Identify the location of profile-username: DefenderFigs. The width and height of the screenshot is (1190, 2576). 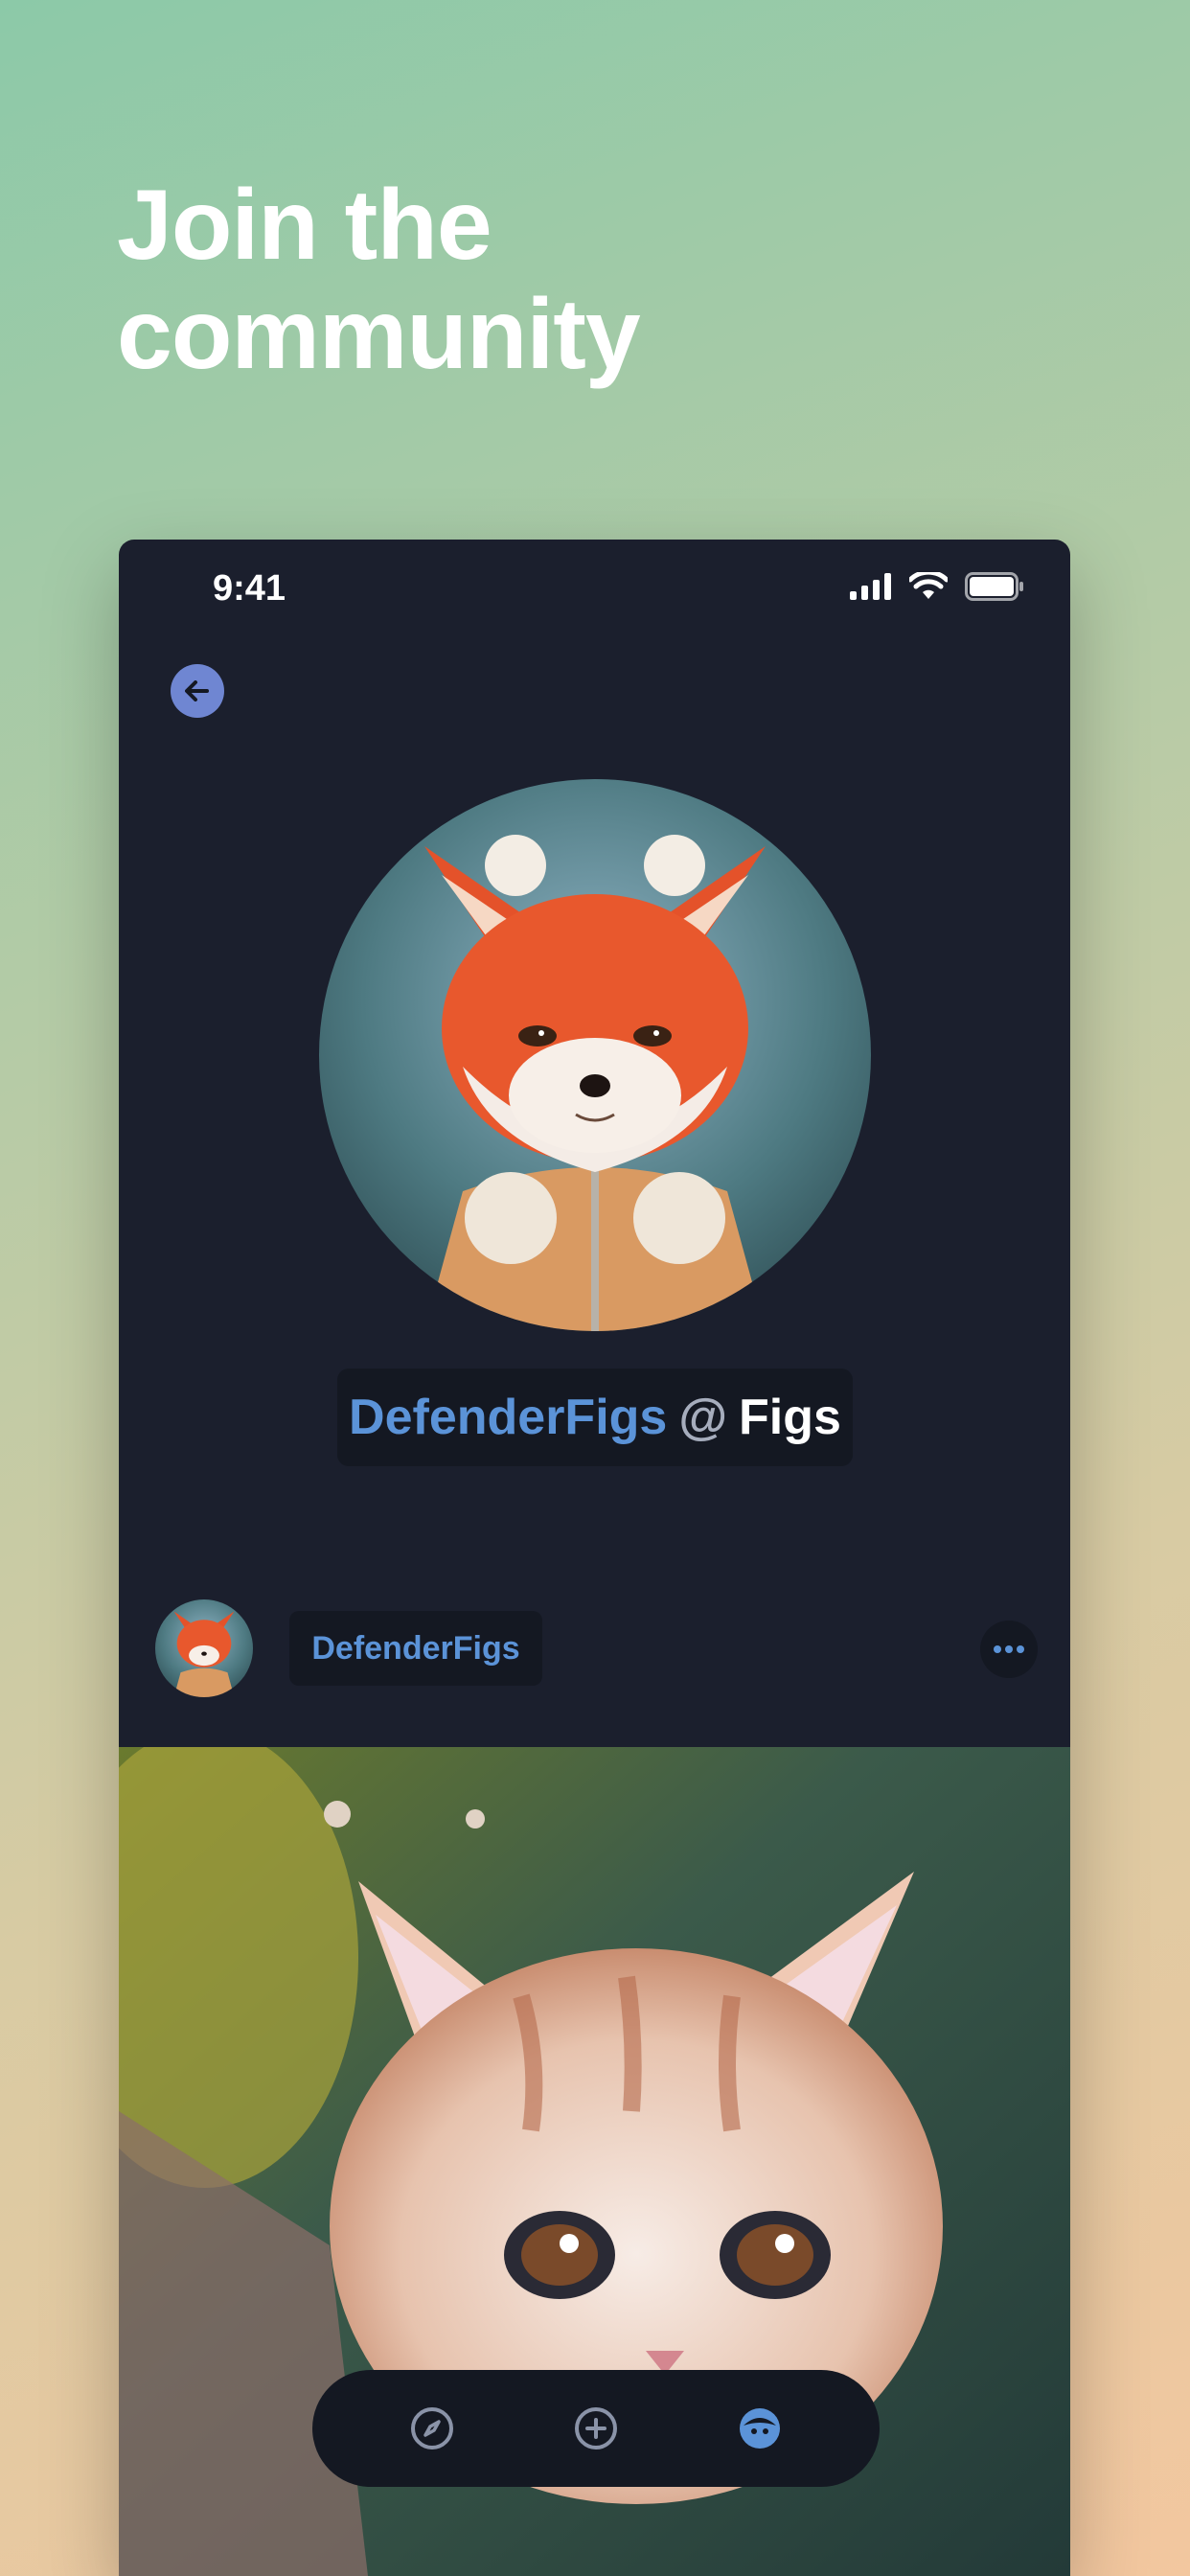
(508, 1417).